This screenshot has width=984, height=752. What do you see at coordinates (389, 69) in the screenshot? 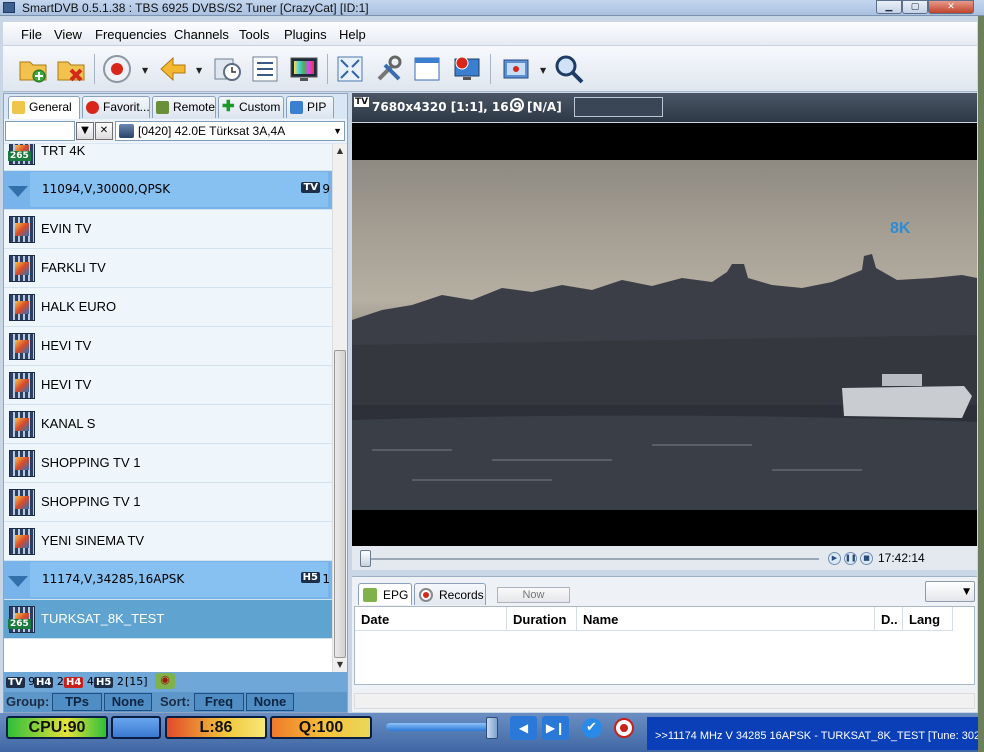
I see `tools-icon` at bounding box center [389, 69].